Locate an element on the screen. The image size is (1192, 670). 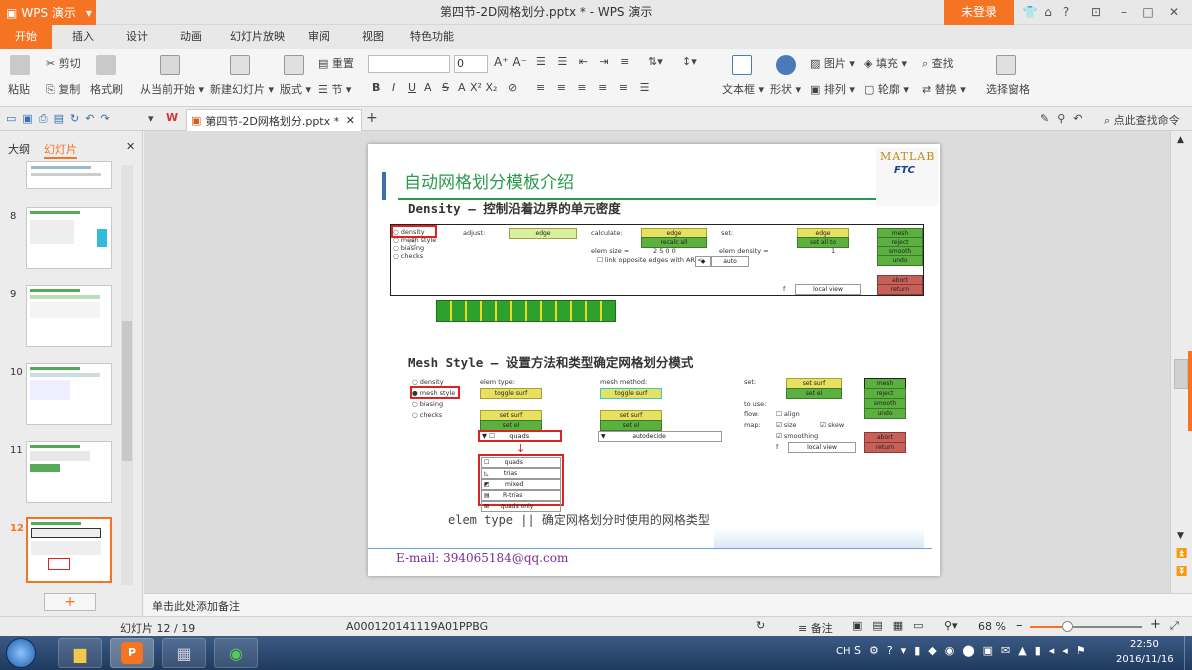
close-panel-icon: ✕ is located at coordinates (130, 146).